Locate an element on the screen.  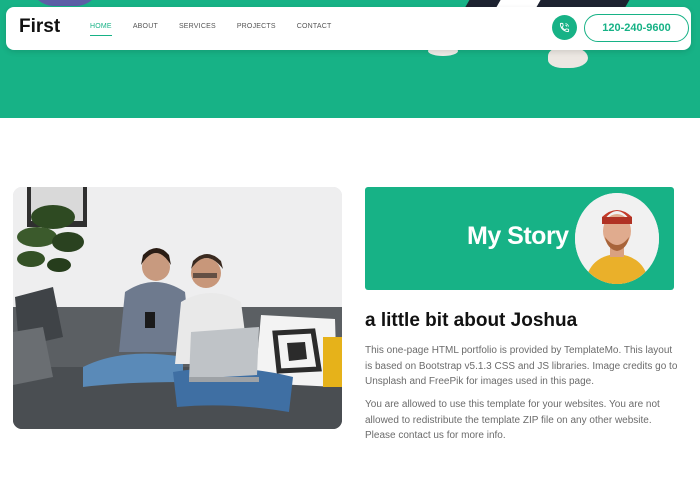
nav-link-contact: CONTACT is located at coordinates (314, 29).